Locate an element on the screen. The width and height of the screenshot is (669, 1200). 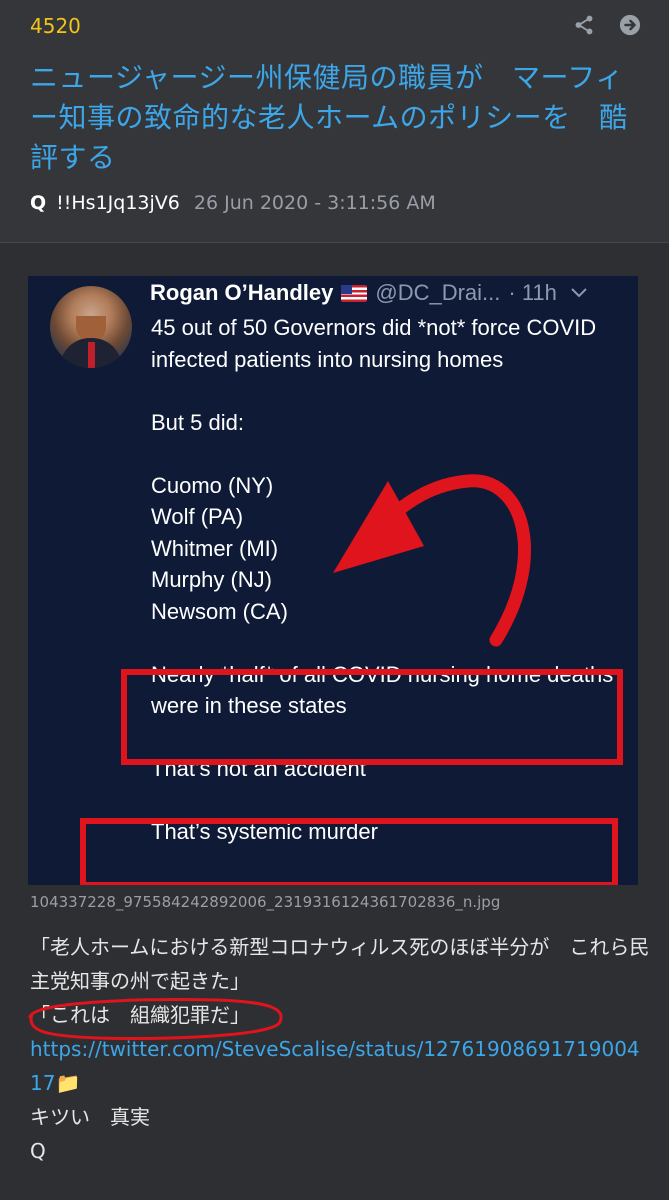
post-number: 4520 is located at coordinates (55, 26).